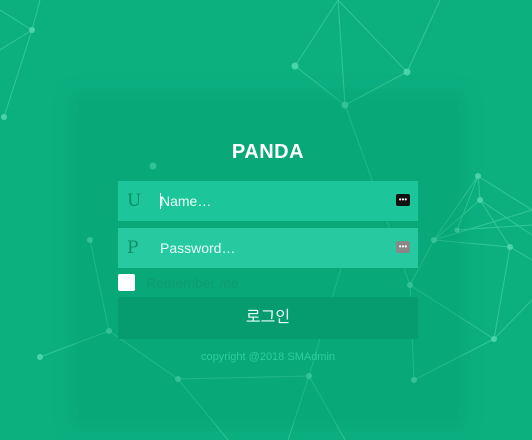 The image size is (532, 440). Describe the element at coordinates (268, 318) in the screenshot. I see `login-button: 로그인` at that location.